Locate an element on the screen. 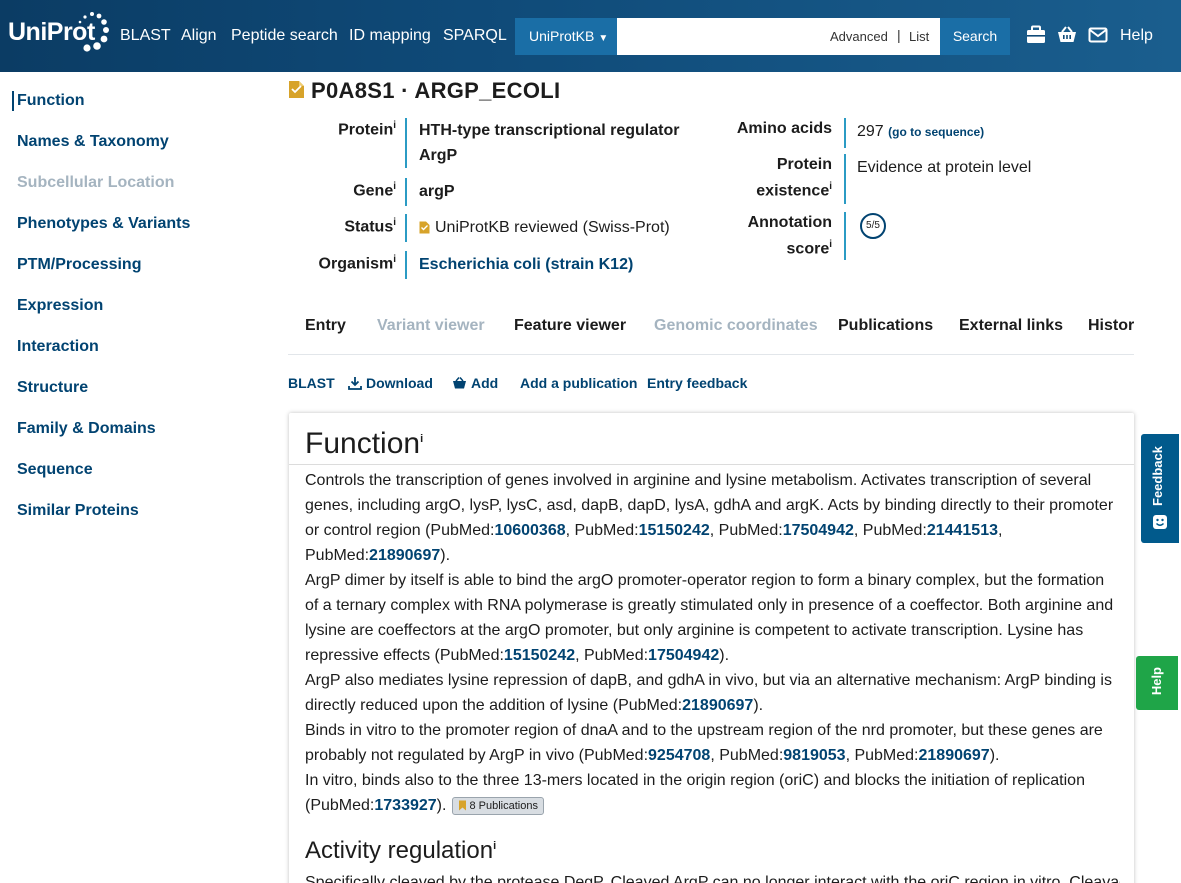 This screenshot has width=1181, height=883. pubmed-link: 9819053 is located at coordinates (814, 755).